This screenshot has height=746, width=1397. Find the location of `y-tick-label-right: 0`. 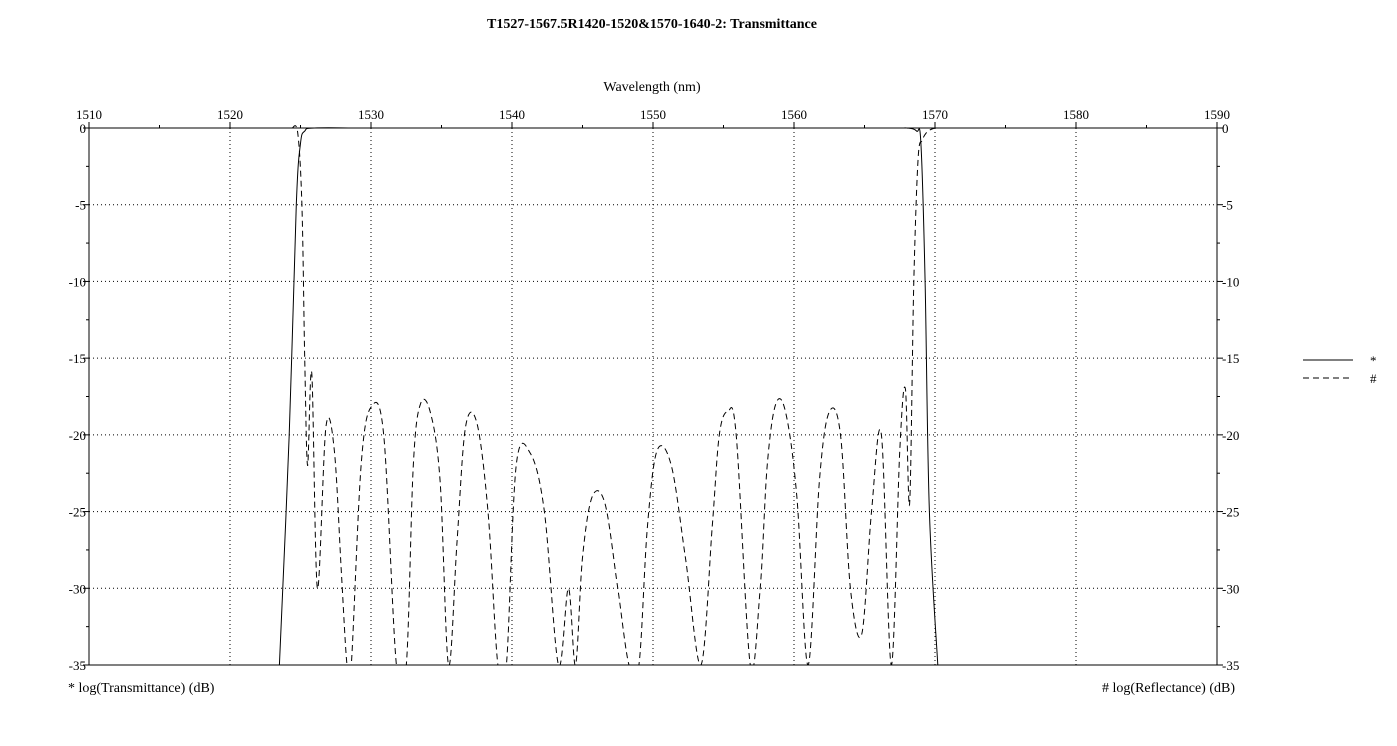

y-tick-label-right: 0 is located at coordinates (1225, 128).